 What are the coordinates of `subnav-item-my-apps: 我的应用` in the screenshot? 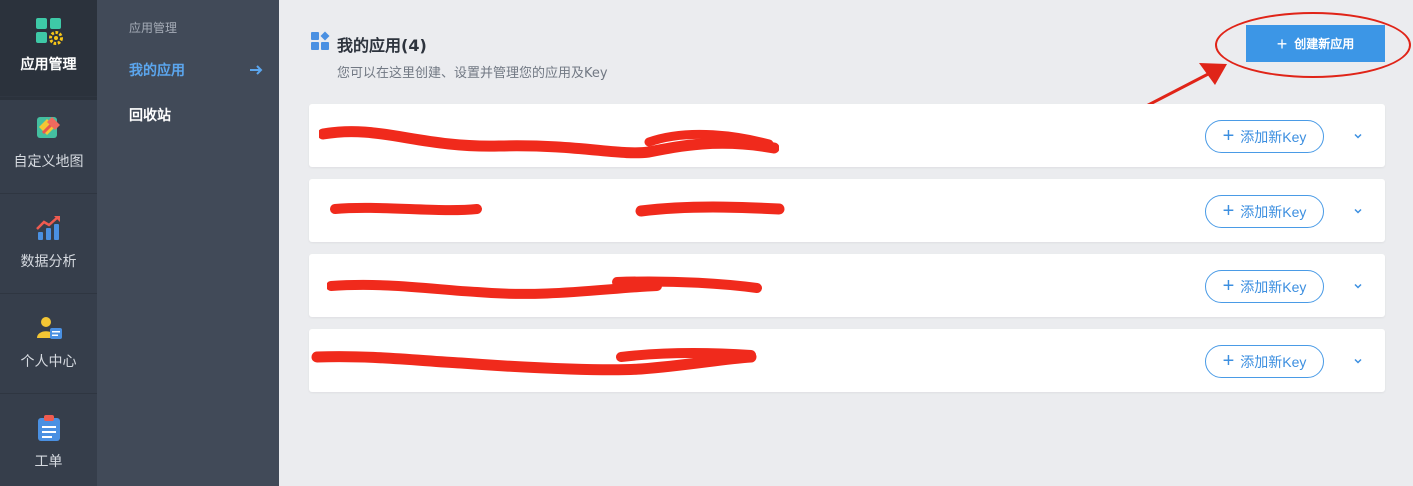 It's located at (196, 70).